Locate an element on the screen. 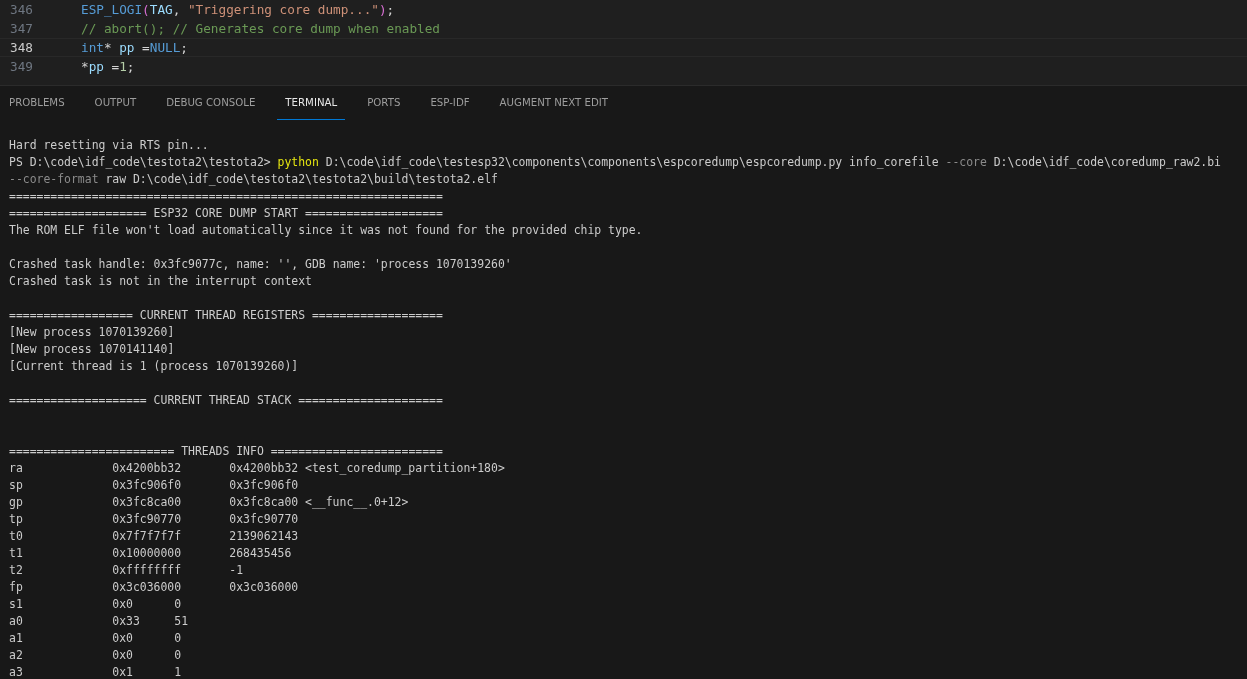  terminal-line: PS D:\code\idf_code\testota2\testota2> python D:\code\idf_code\testesp32\components\components\espcoredump\espcoredump.py info_corefile --core D:\code\idf_code\coredump_raw2.bi is located at coordinates (615, 162).